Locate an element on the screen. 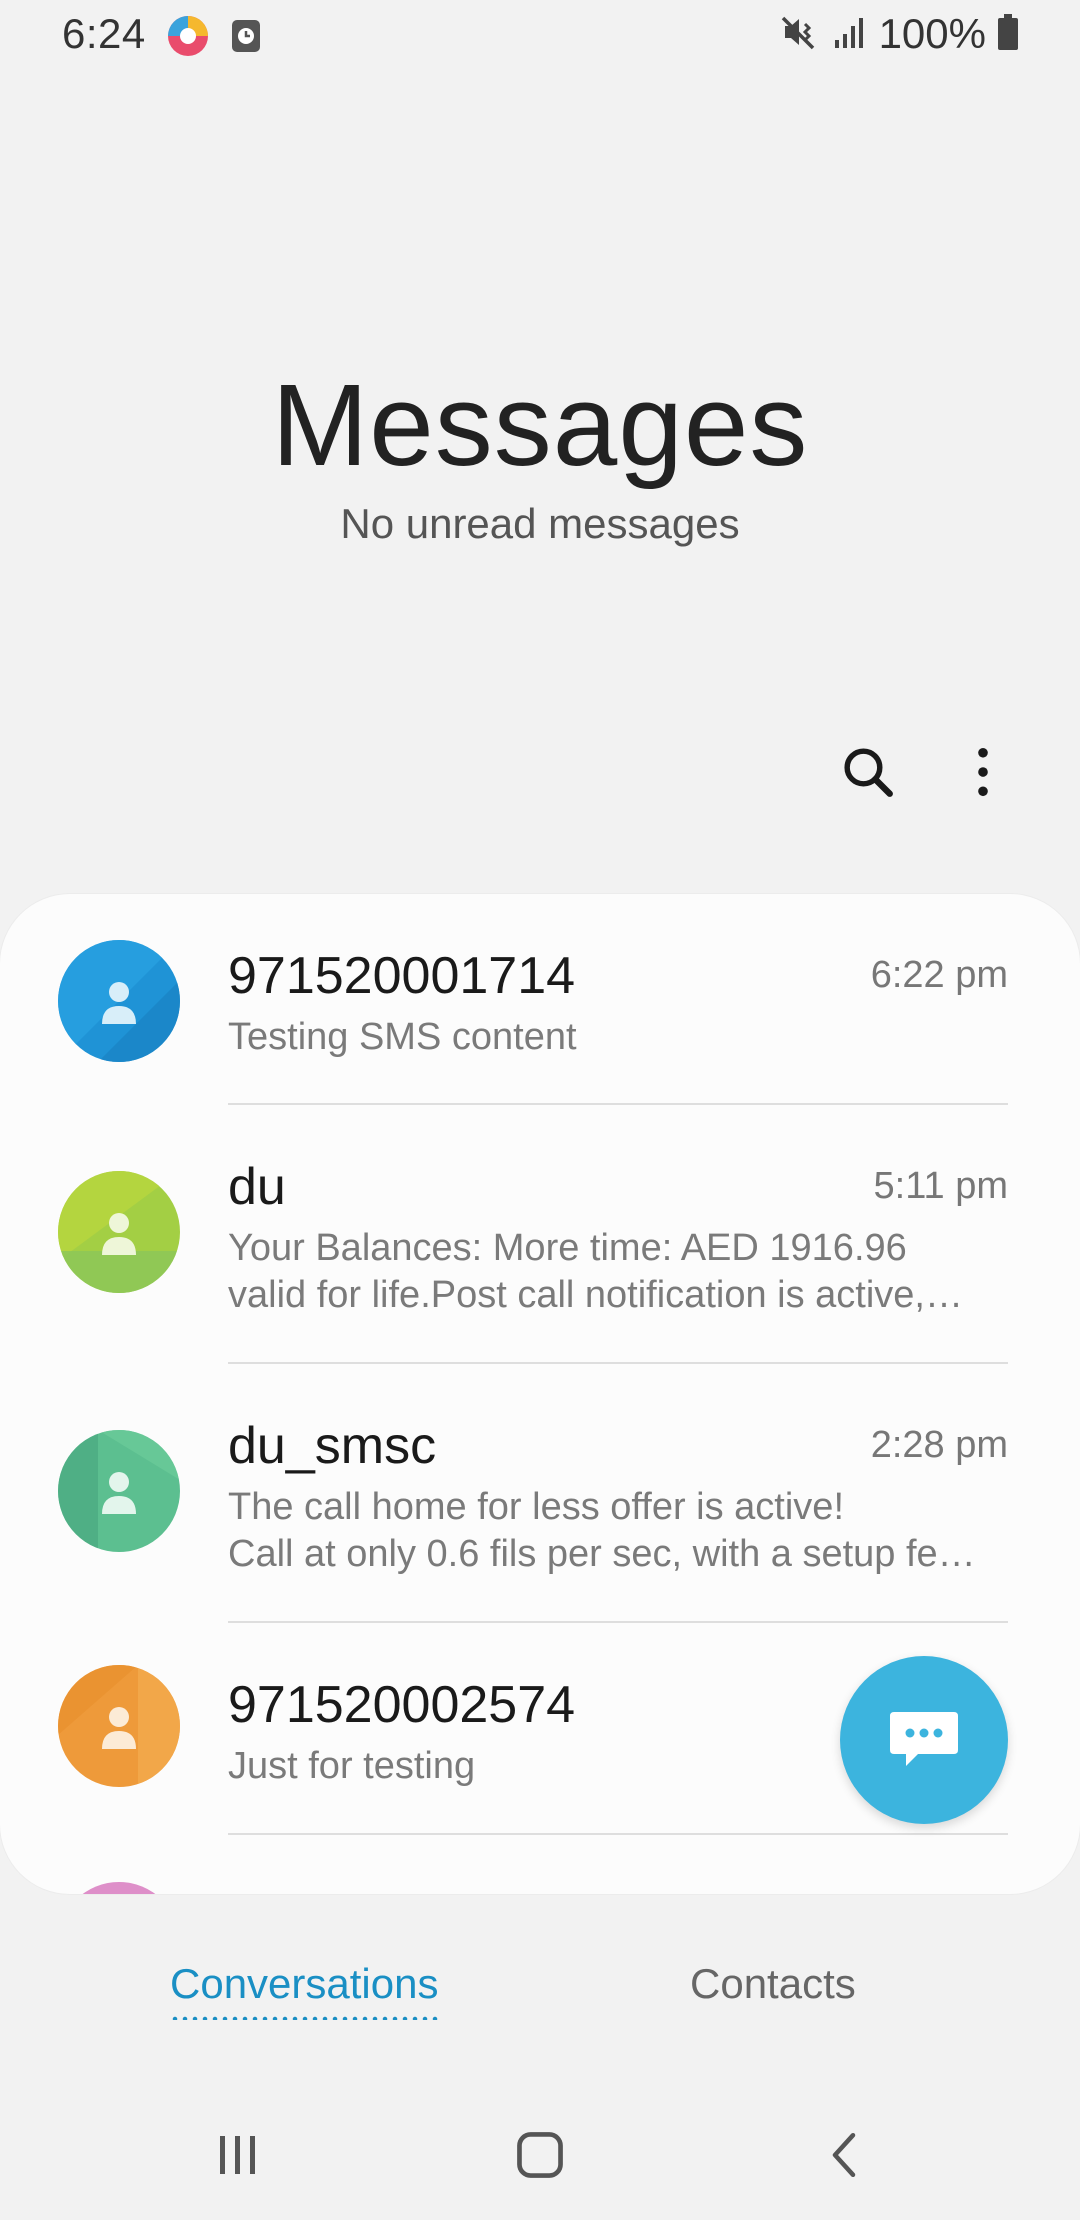 The width and height of the screenshot is (1080, 2220). contact-name: 971520001714 is located at coordinates (402, 976).